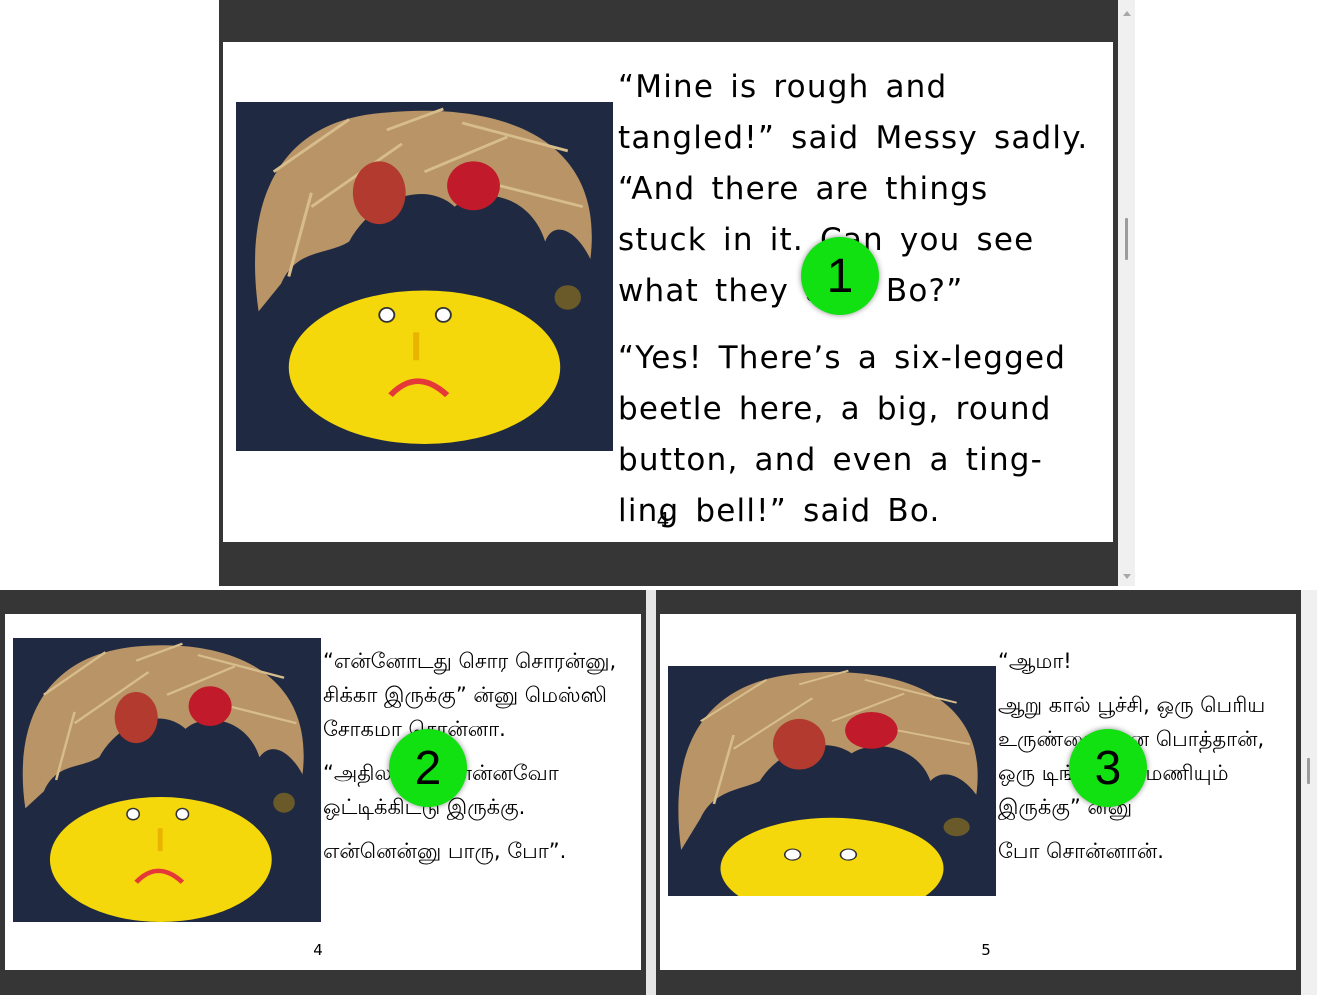 The height and width of the screenshot is (995, 1317). I want to click on panel-divider, so click(651, 792).